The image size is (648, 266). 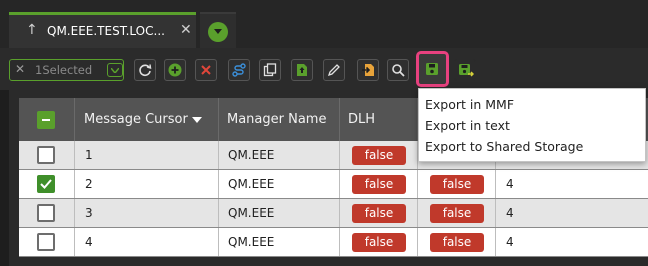 I want to click on selection-count: 1Selected, so click(x=64, y=70).